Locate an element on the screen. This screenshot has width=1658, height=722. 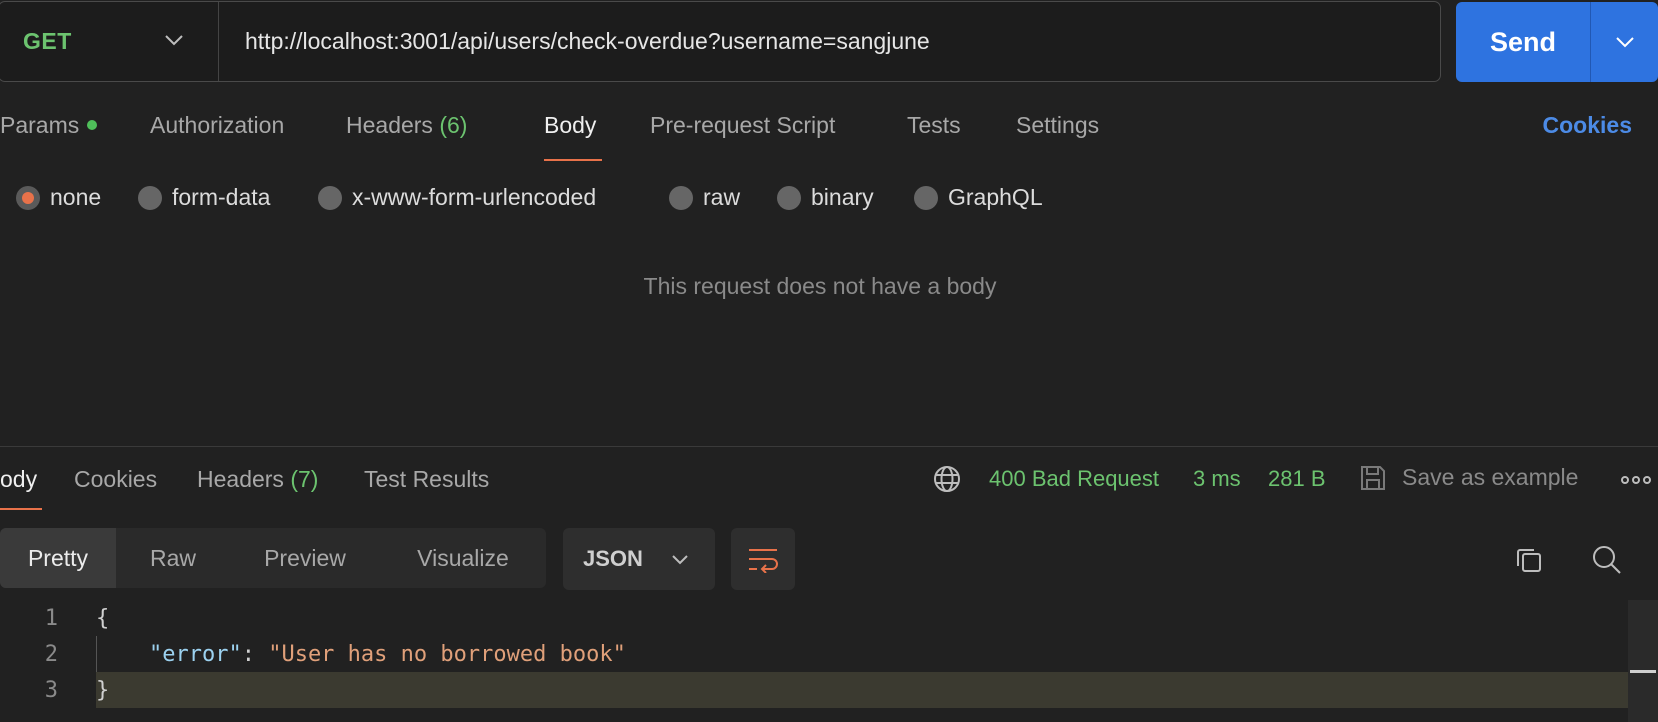
scrollbar is located at coordinates (1643, 661).